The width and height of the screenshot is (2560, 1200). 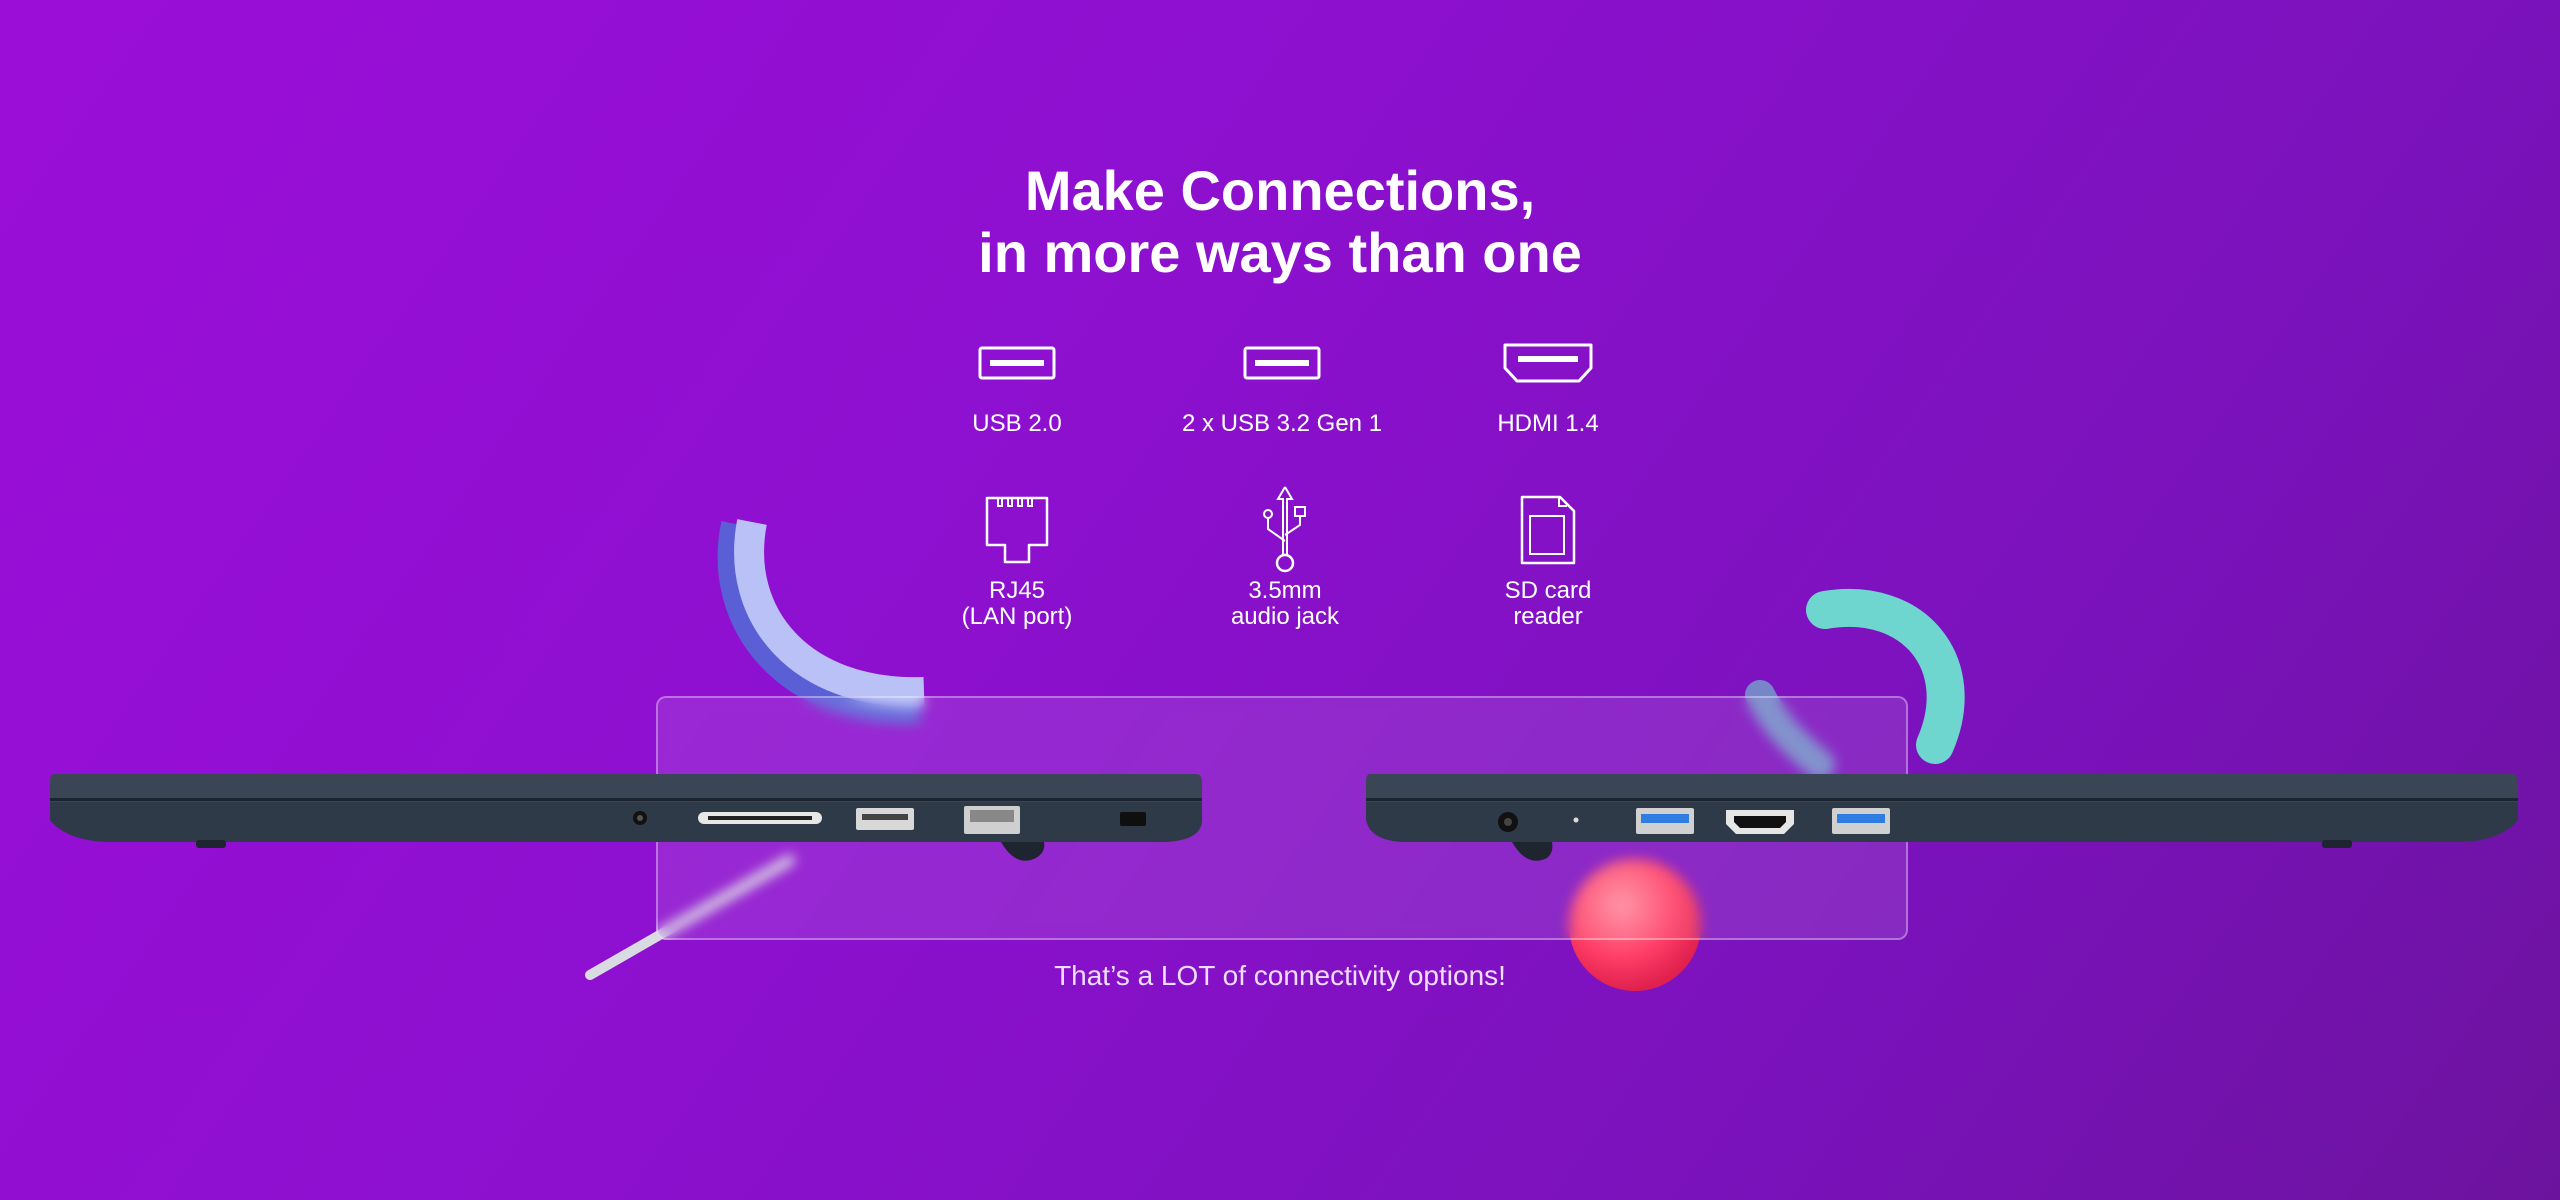 I want to click on feature-audio-jack: 3.5mm audio jack, so click(x=1285, y=558).